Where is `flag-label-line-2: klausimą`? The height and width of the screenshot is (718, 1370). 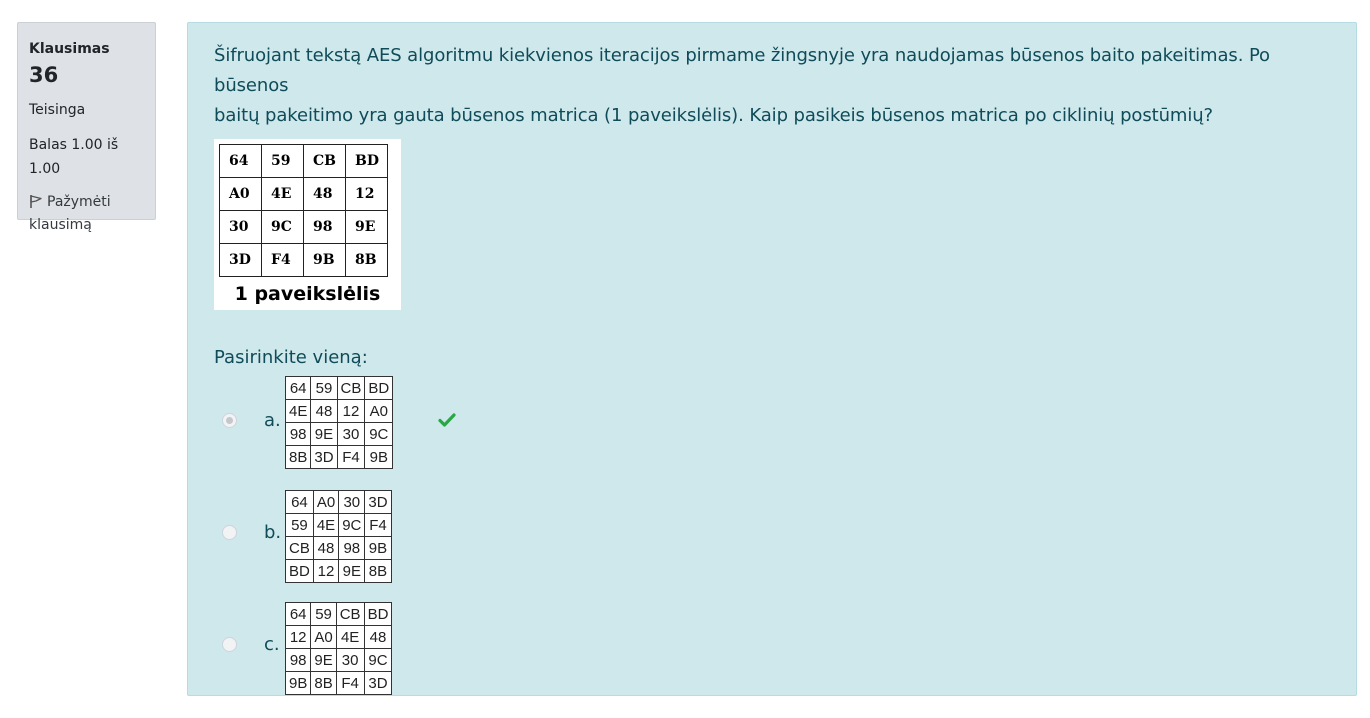 flag-label-line-2: klausimą is located at coordinates (60, 225).